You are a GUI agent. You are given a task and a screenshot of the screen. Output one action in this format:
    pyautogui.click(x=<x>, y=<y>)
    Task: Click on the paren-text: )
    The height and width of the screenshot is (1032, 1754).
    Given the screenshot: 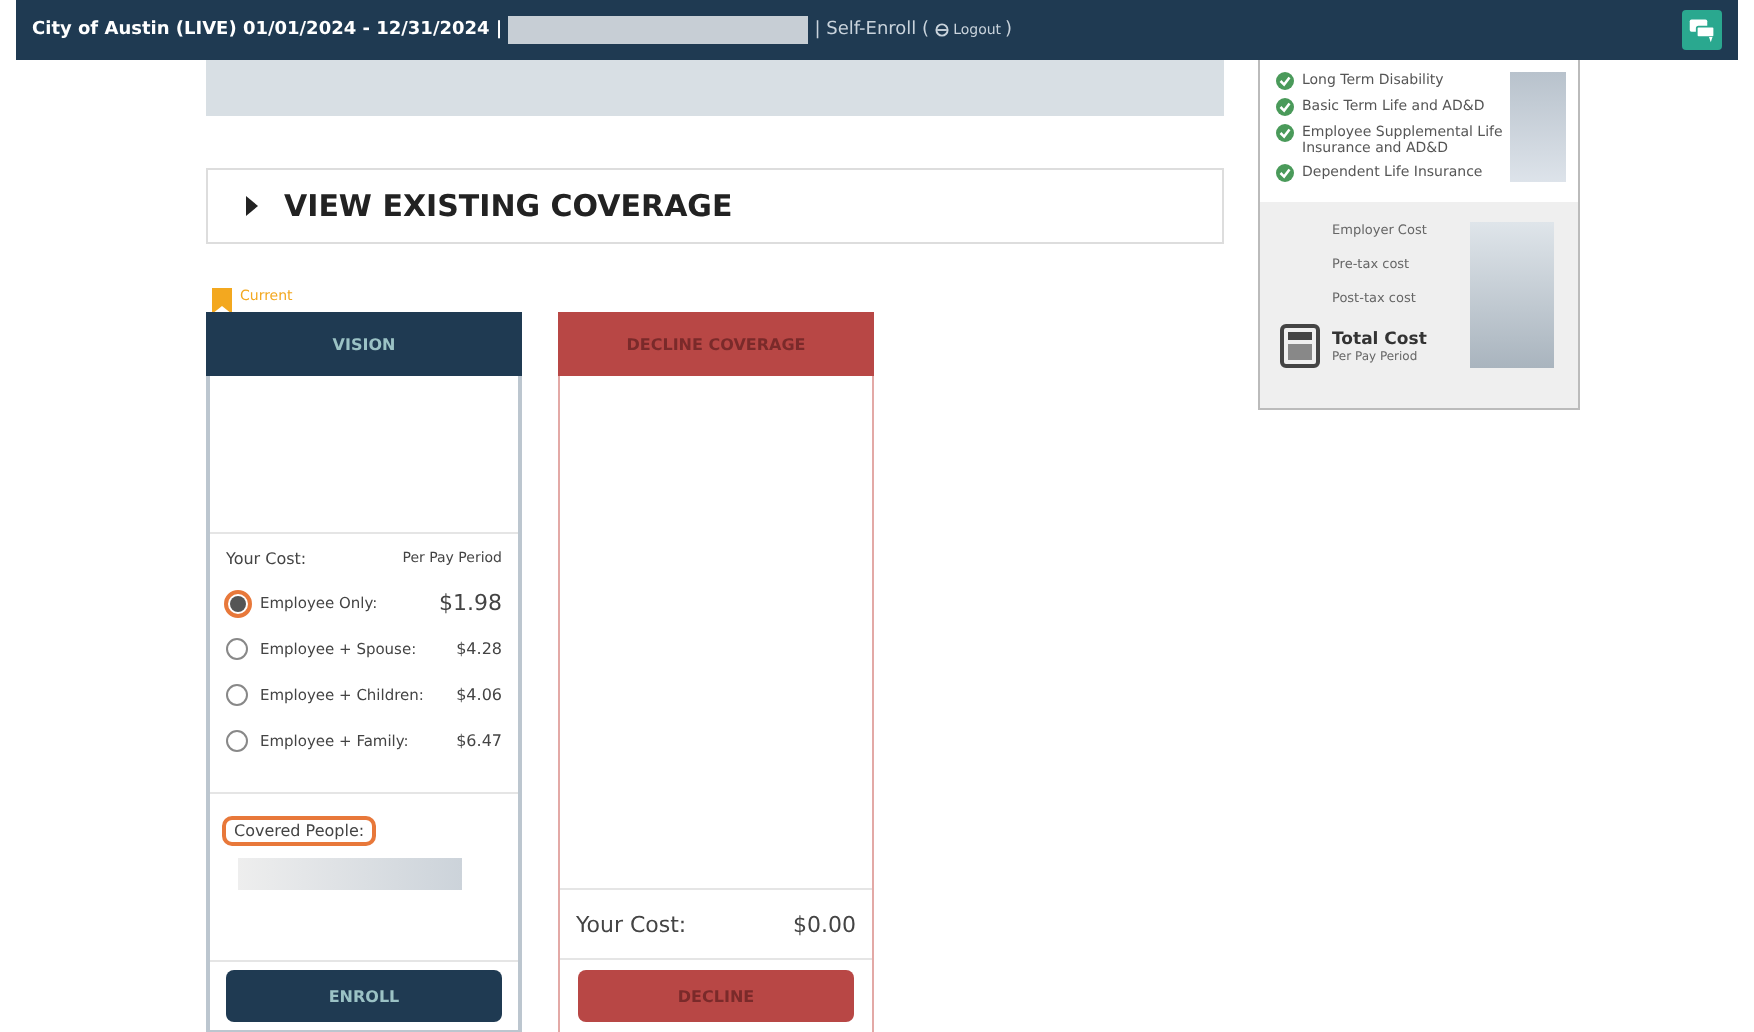 What is the action you would take?
    pyautogui.click(x=1009, y=30)
    